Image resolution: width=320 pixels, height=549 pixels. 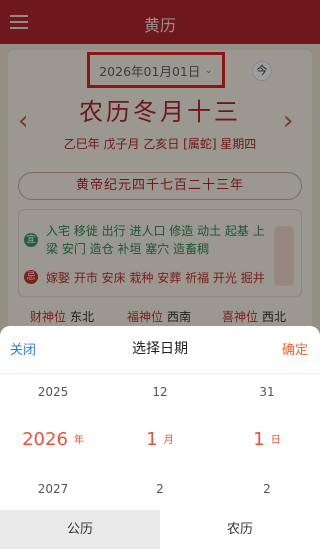 I want to click on year-next: 2027, so click(x=53, y=489).